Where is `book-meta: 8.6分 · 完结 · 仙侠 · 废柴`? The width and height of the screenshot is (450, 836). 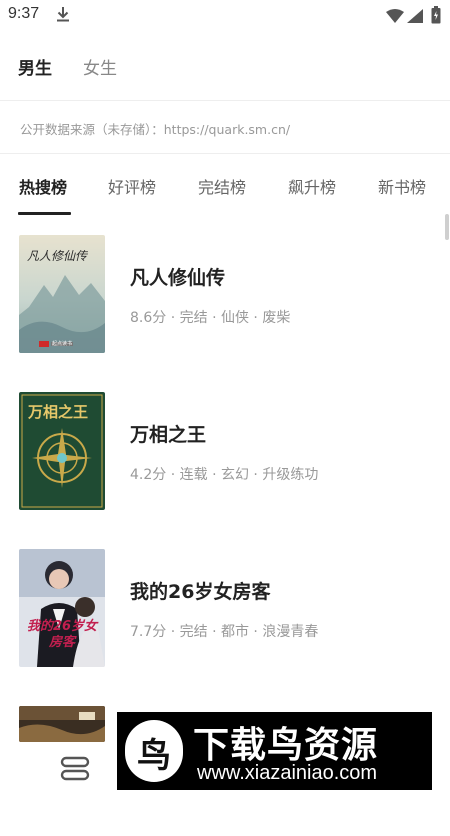 book-meta: 8.6分 · 完结 · 仙侠 · 废柴 is located at coordinates (210, 318).